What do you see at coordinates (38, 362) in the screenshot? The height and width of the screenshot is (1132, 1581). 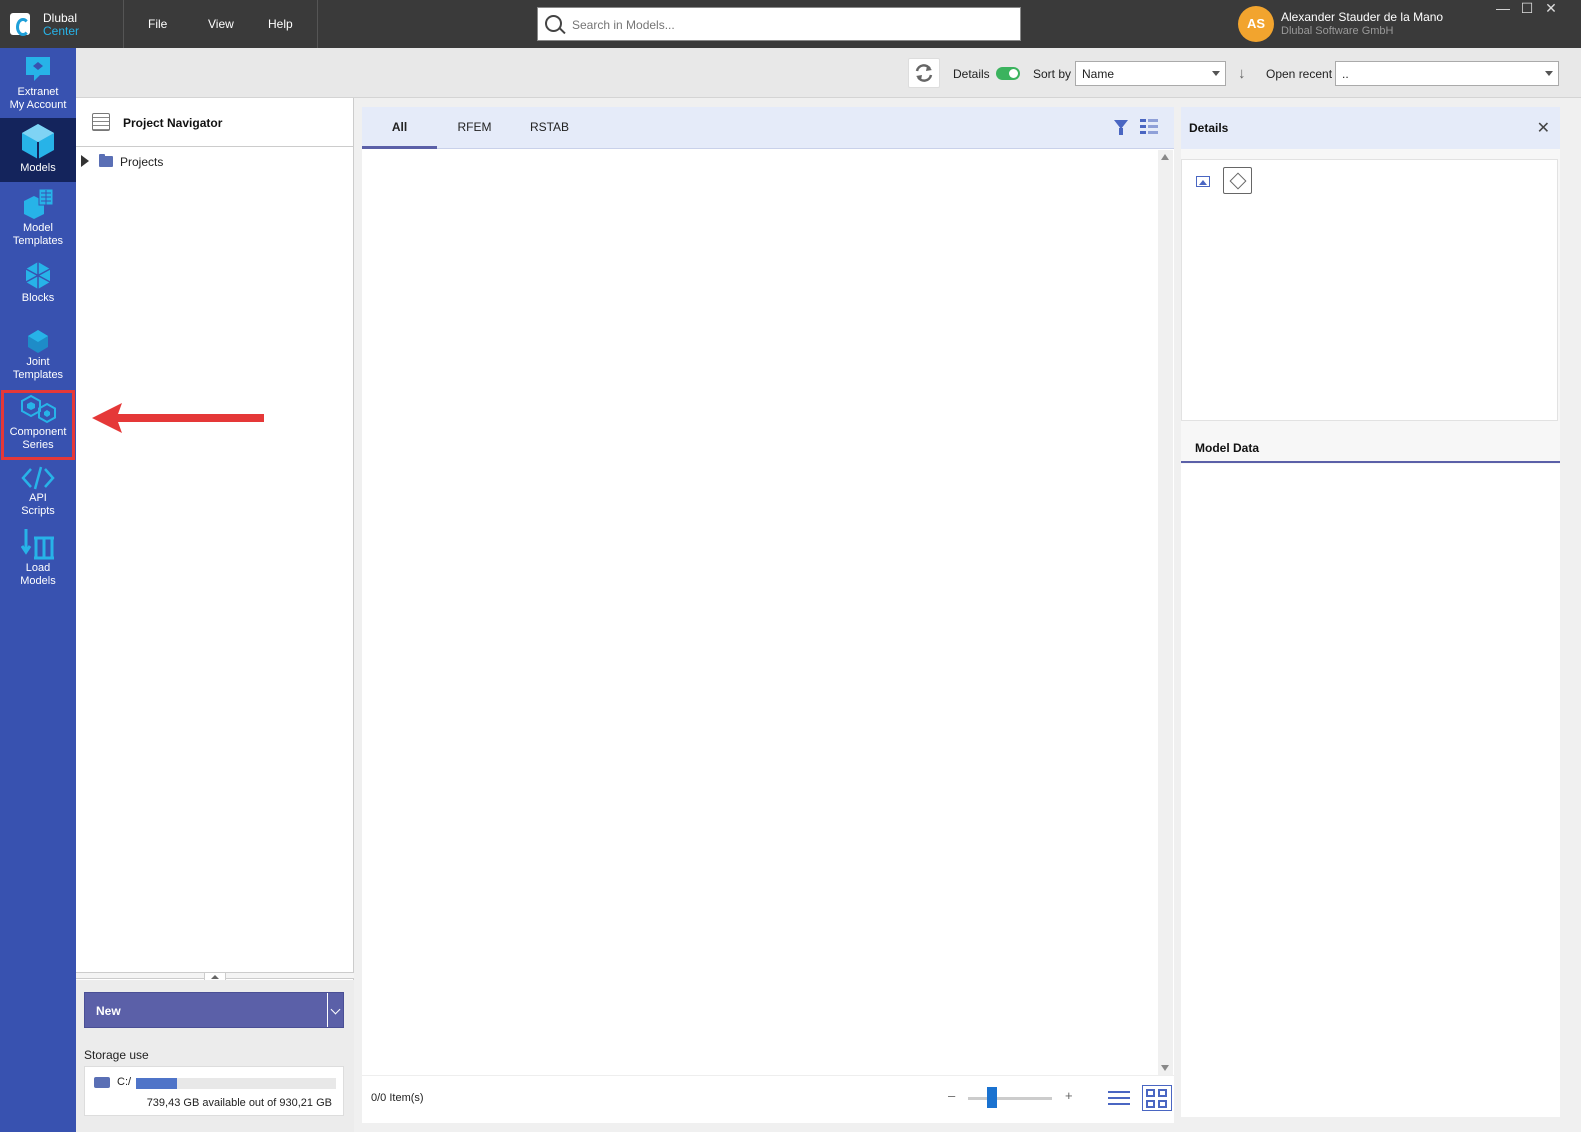 I see `sidebar-item-label: Joint` at bounding box center [38, 362].